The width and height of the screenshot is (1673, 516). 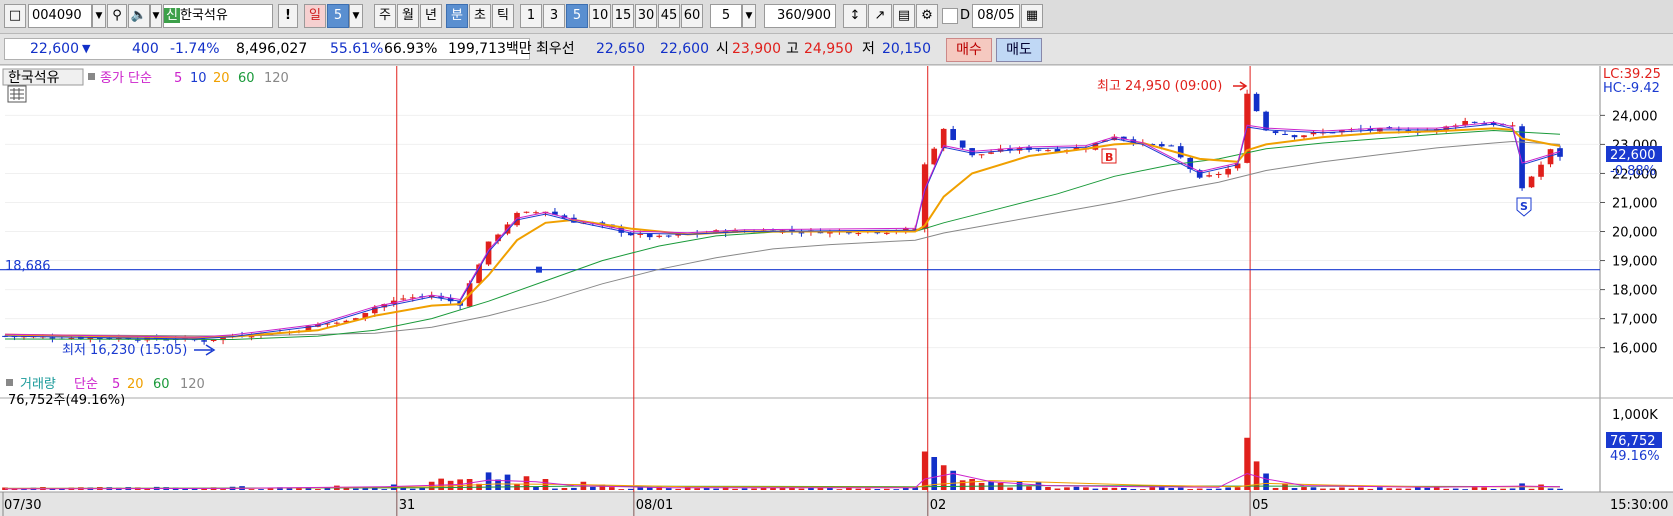 What do you see at coordinates (60, 16) in the screenshot?
I see `stock-code-input: 004090` at bounding box center [60, 16].